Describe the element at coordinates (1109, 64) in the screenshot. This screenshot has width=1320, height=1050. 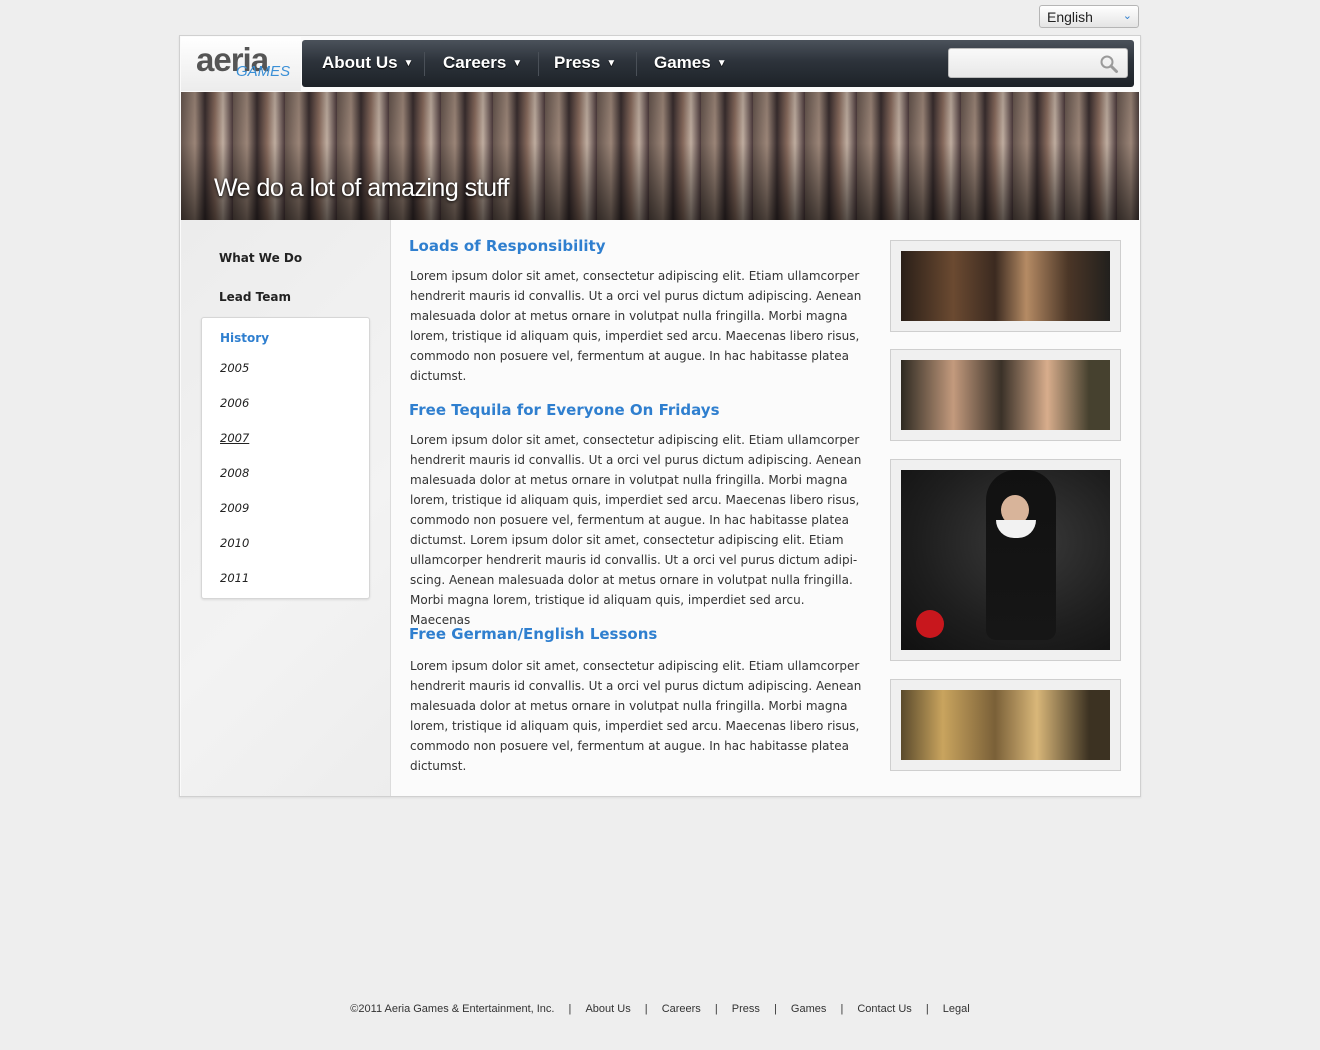
I see `search-icon` at that location.